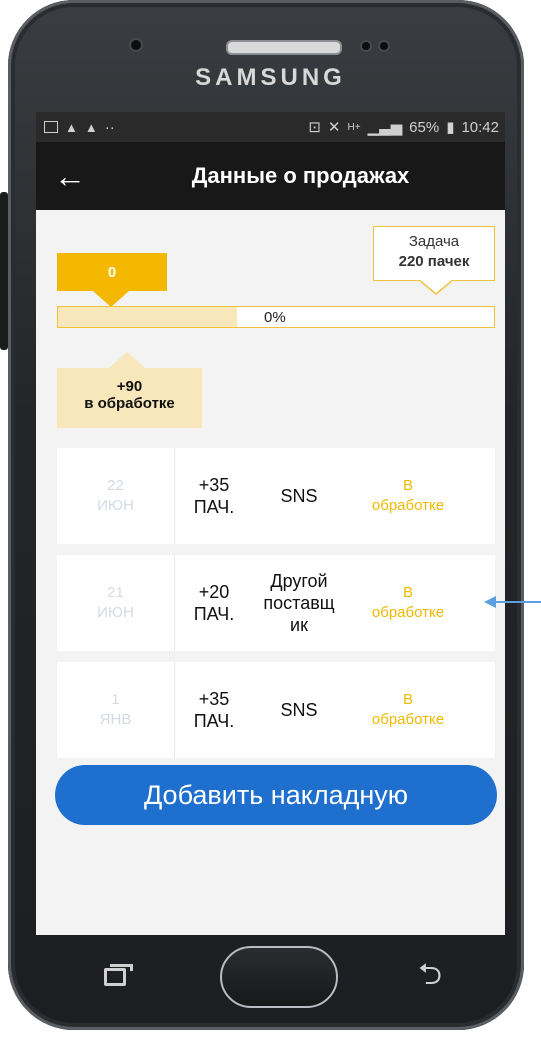 This screenshot has height=1037, width=541. I want to click on signal-icon: ▁▃▅, so click(385, 127).